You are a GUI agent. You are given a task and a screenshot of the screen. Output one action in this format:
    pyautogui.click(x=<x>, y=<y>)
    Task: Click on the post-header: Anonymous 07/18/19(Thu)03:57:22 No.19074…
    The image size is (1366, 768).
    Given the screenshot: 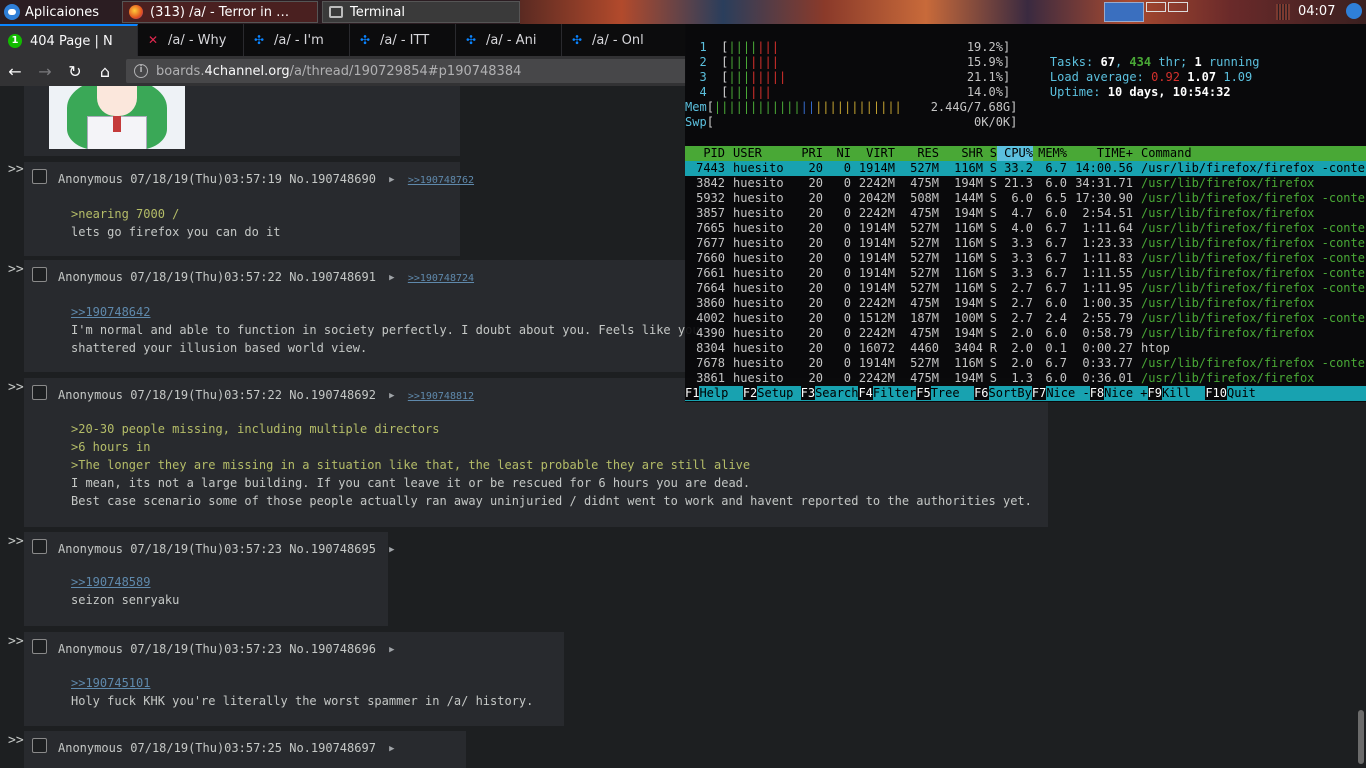 What is the action you would take?
    pyautogui.click(x=266, y=395)
    